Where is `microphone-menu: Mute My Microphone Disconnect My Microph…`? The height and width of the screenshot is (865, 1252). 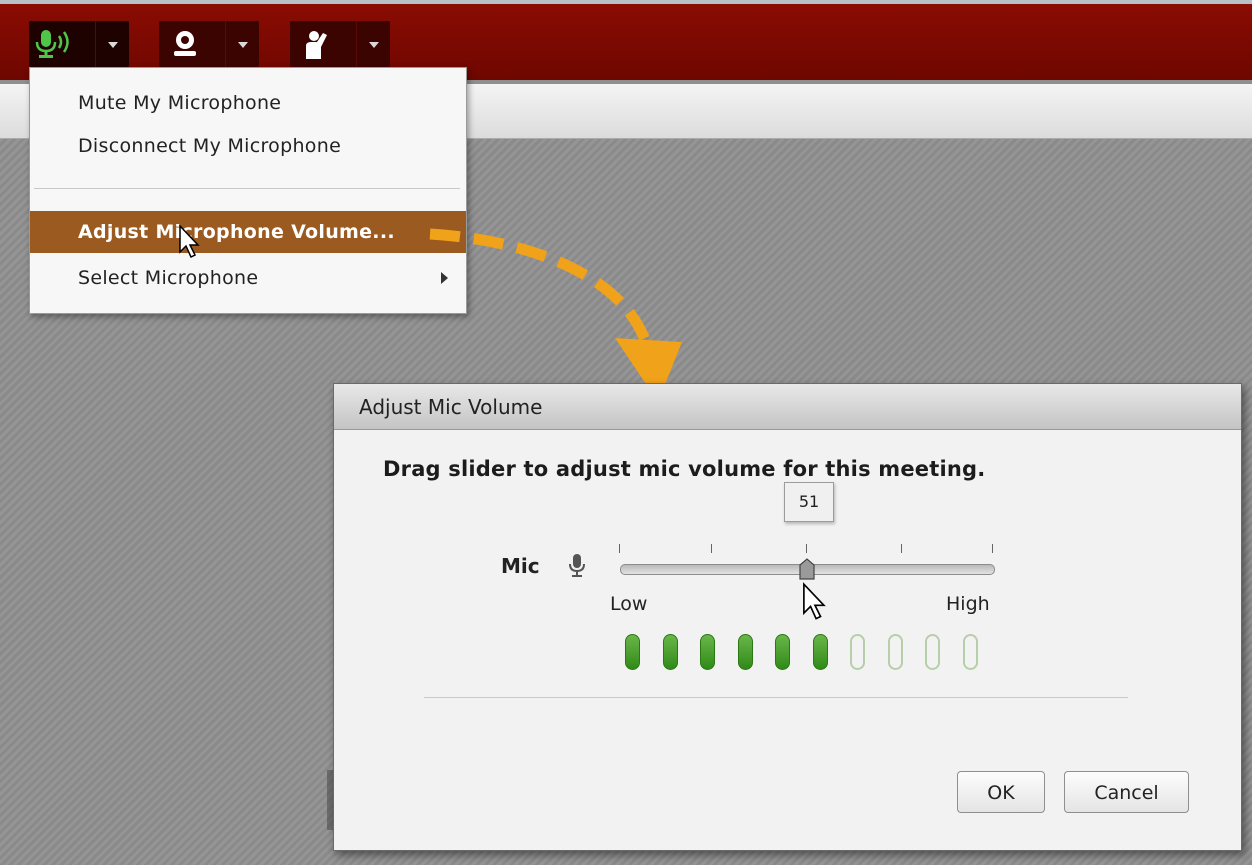 microphone-menu: Mute My Microphone Disconnect My Microph… is located at coordinates (248, 190).